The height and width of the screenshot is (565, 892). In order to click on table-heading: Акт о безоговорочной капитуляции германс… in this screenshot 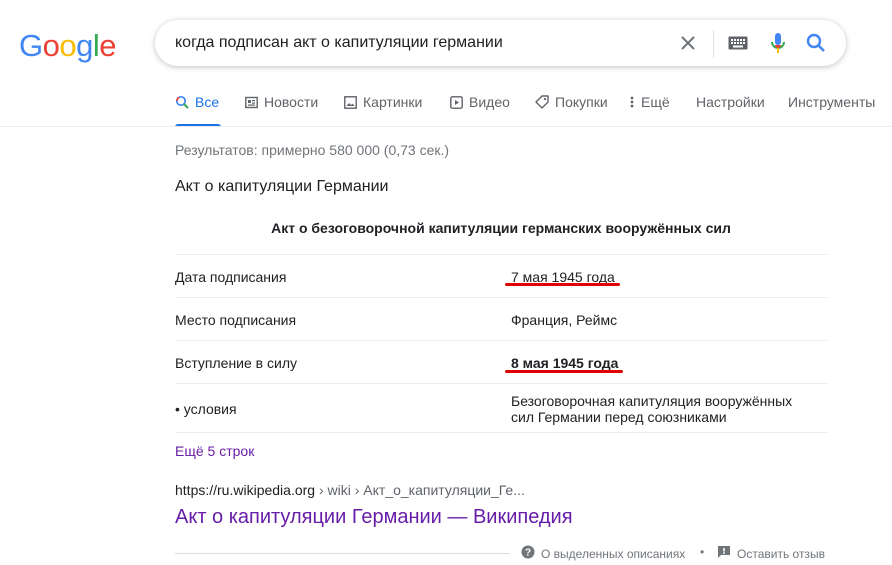, I will do `click(501, 228)`.